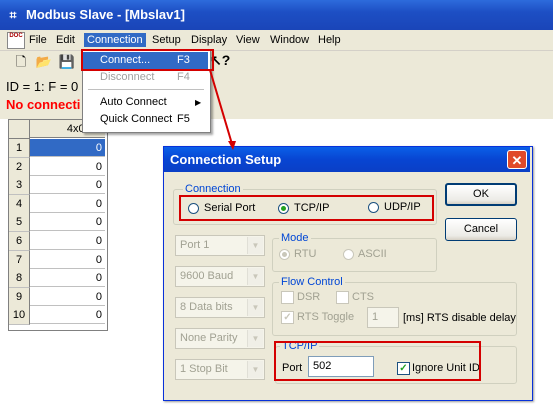 The image size is (553, 409). I want to click on rts-delay-label: [ms] RTS disable delay, so click(459, 318).